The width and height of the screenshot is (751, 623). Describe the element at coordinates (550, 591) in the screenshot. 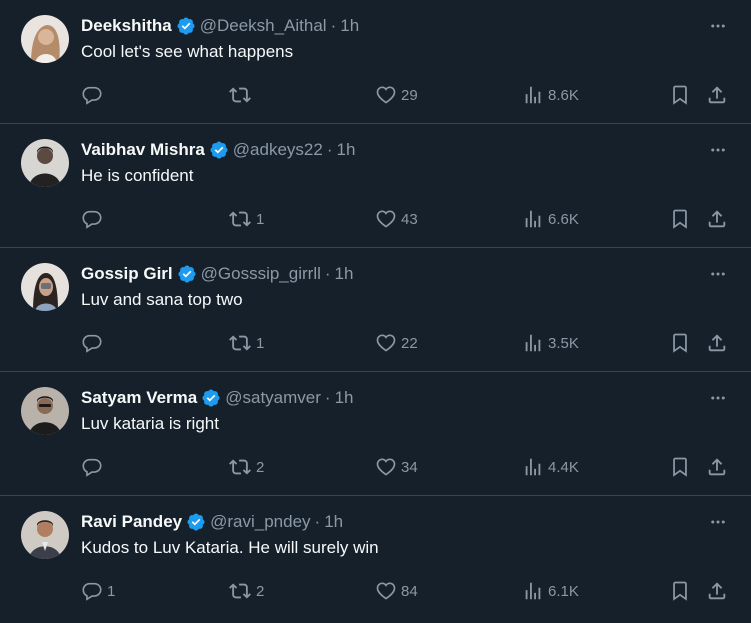

I see `views-button: 6.1K` at that location.